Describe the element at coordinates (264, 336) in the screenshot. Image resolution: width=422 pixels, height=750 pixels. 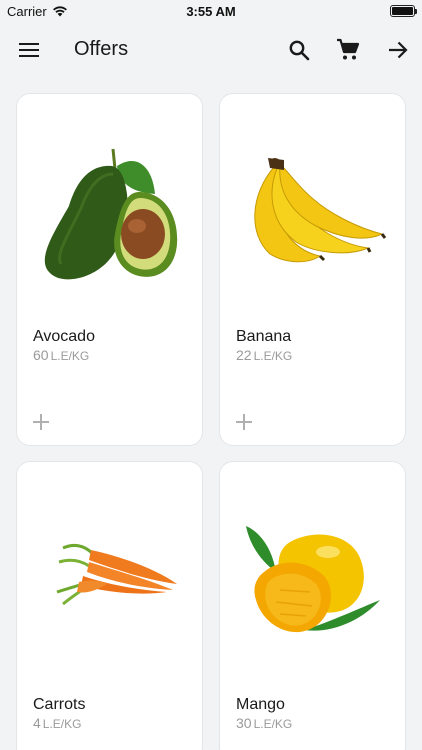
I see `product-name: Banana` at that location.